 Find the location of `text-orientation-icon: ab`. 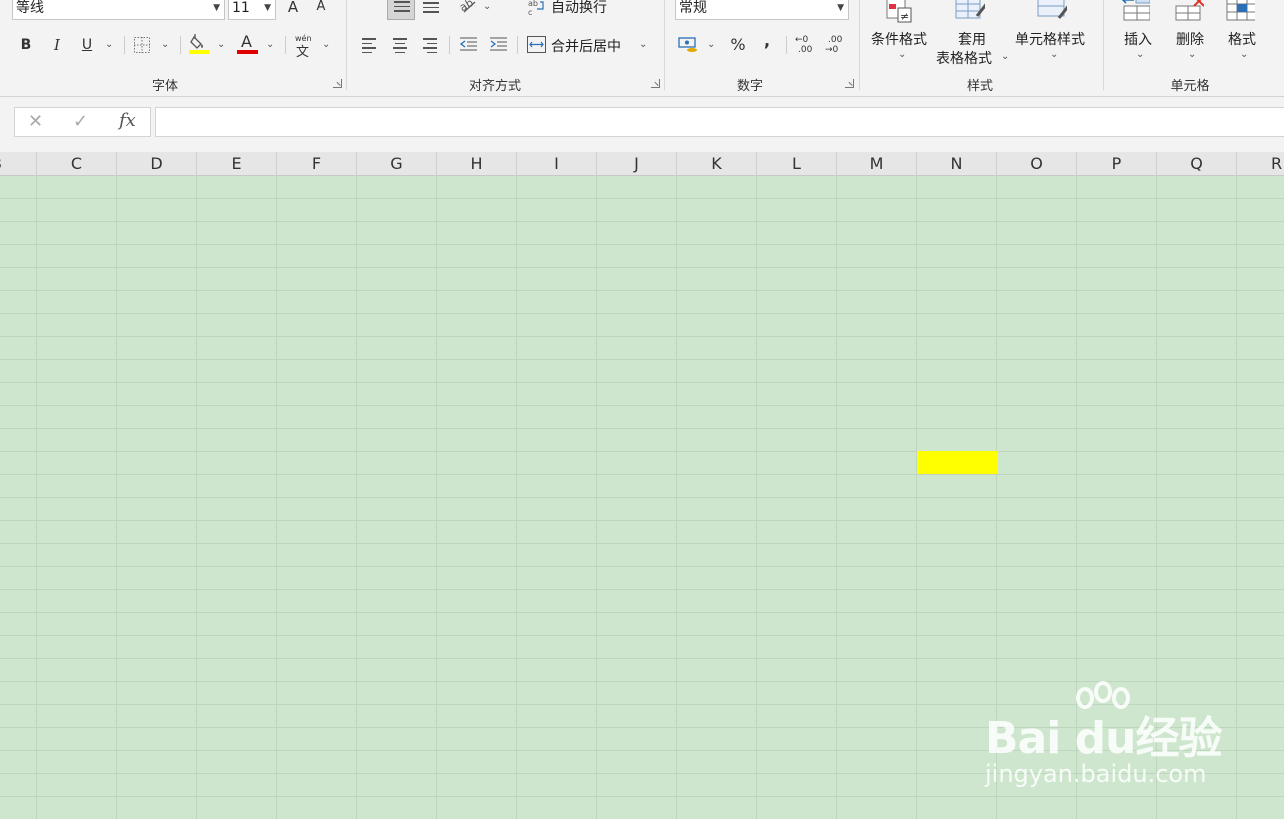

text-orientation-icon: ab is located at coordinates (466, 7).